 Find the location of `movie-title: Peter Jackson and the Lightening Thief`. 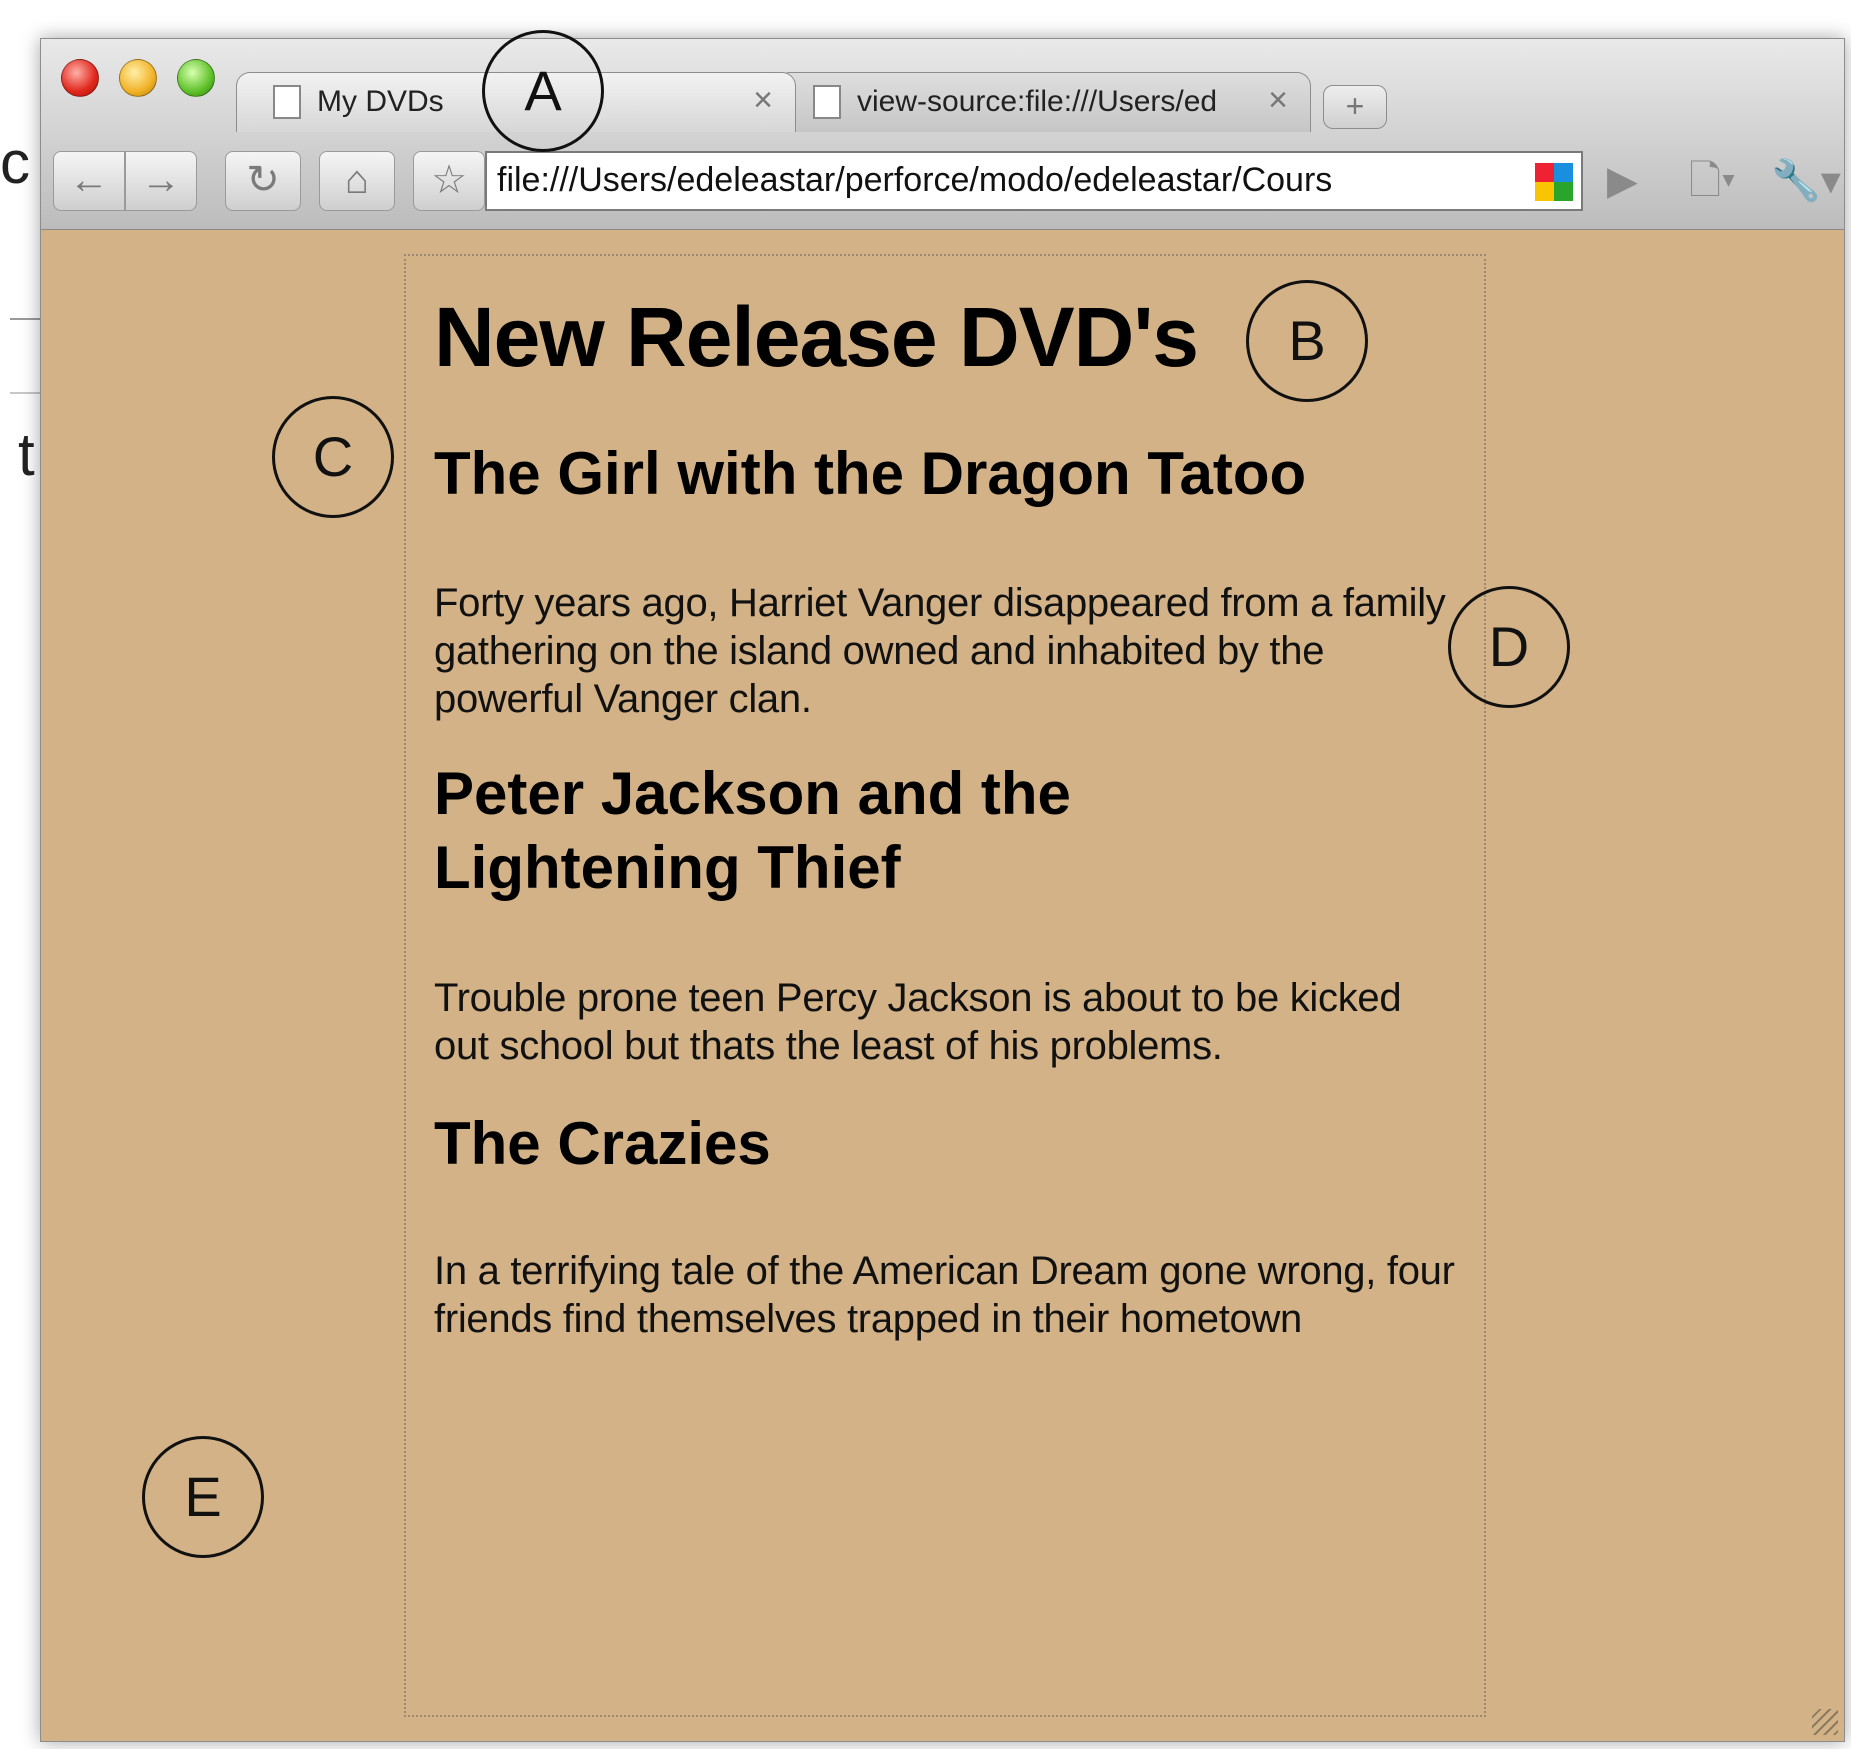

movie-title: Peter Jackson and the Lightening Thief is located at coordinates (752, 830).